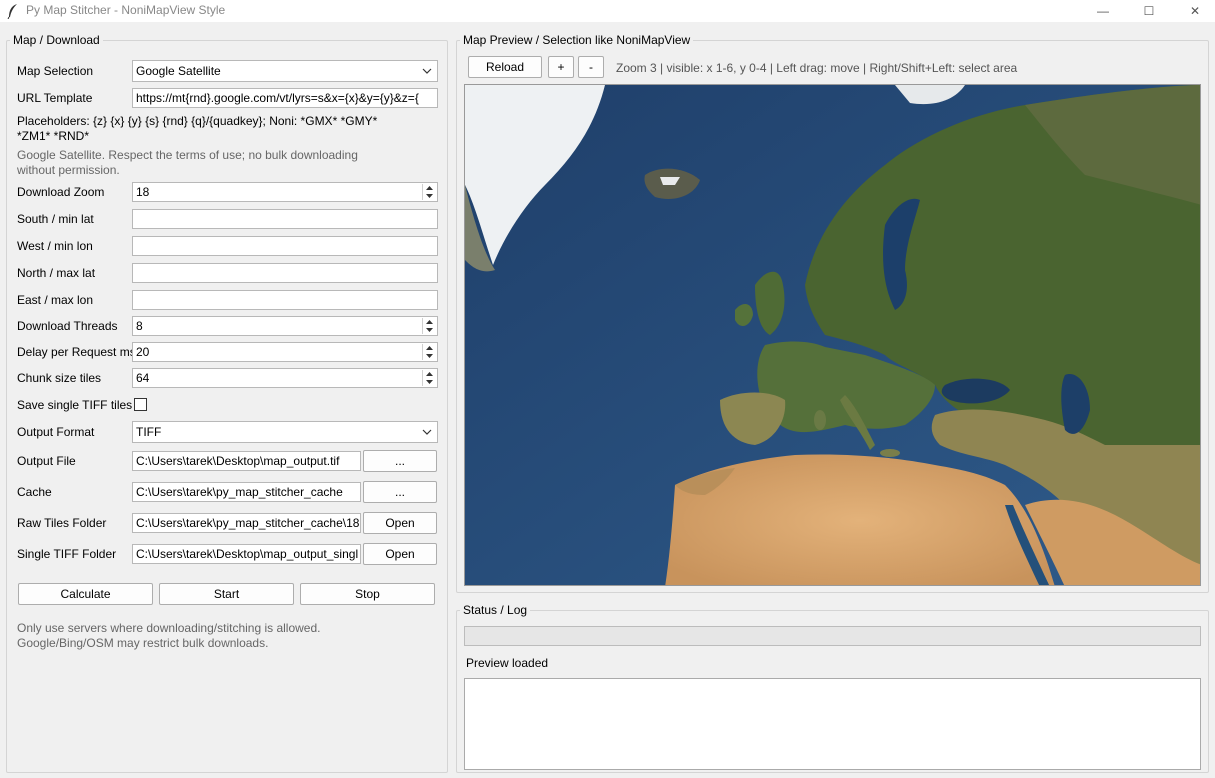 This screenshot has height=778, width=1215. I want to click on map-preview-title: Map Preview / Selection like NoniMapView, so click(577, 40).